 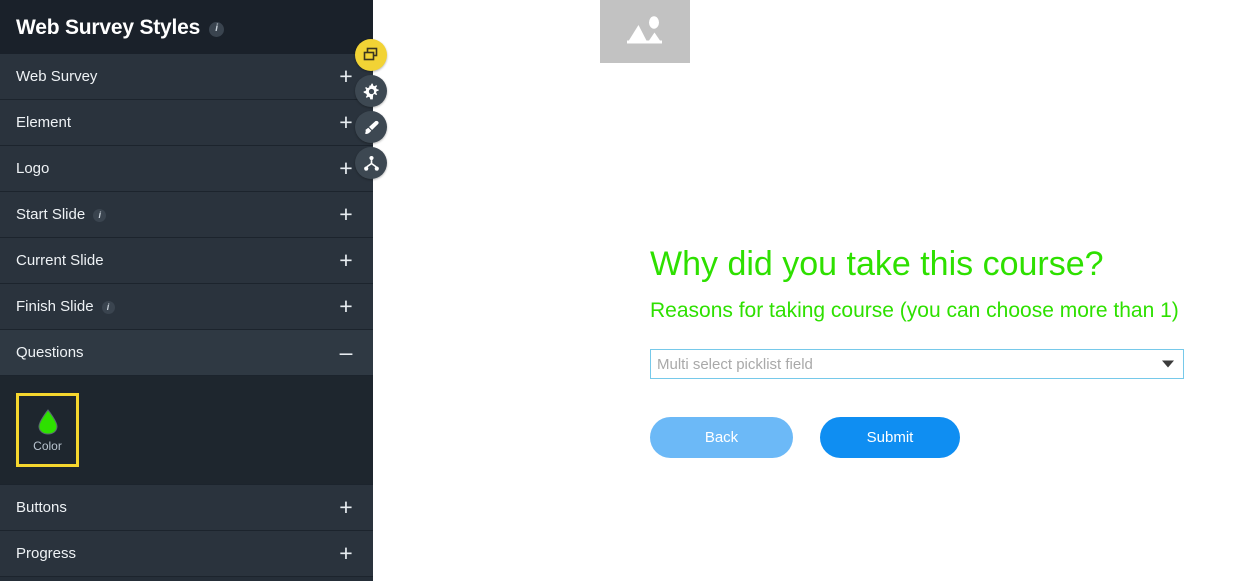 What do you see at coordinates (371, 109) in the screenshot?
I see `floating-tool-buttons` at bounding box center [371, 109].